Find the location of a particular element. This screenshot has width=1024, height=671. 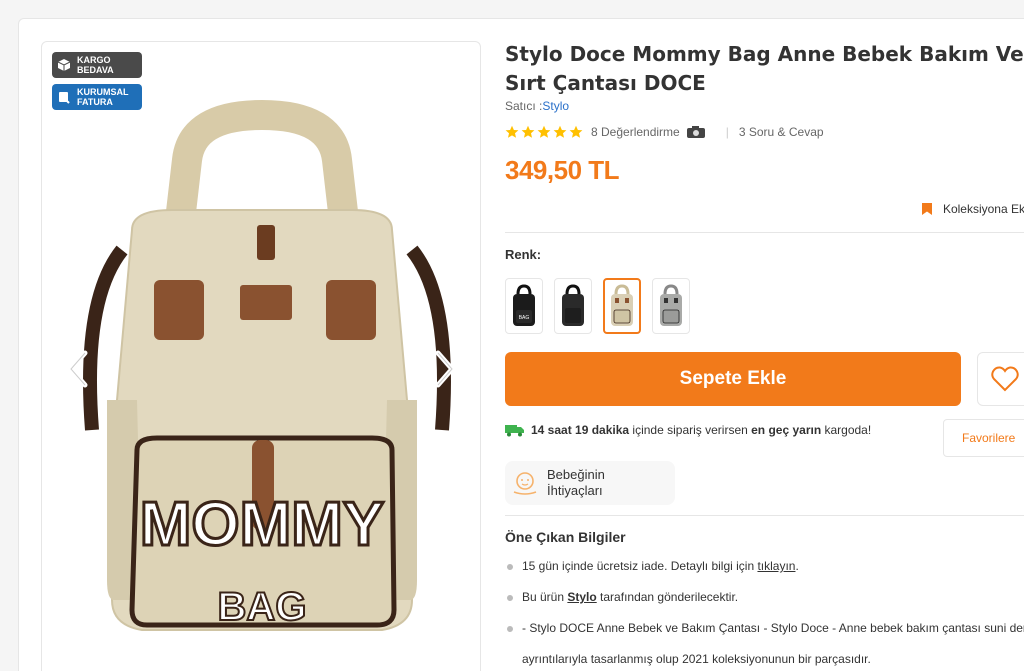

color-variant-black-1: BAG is located at coordinates (524, 306).